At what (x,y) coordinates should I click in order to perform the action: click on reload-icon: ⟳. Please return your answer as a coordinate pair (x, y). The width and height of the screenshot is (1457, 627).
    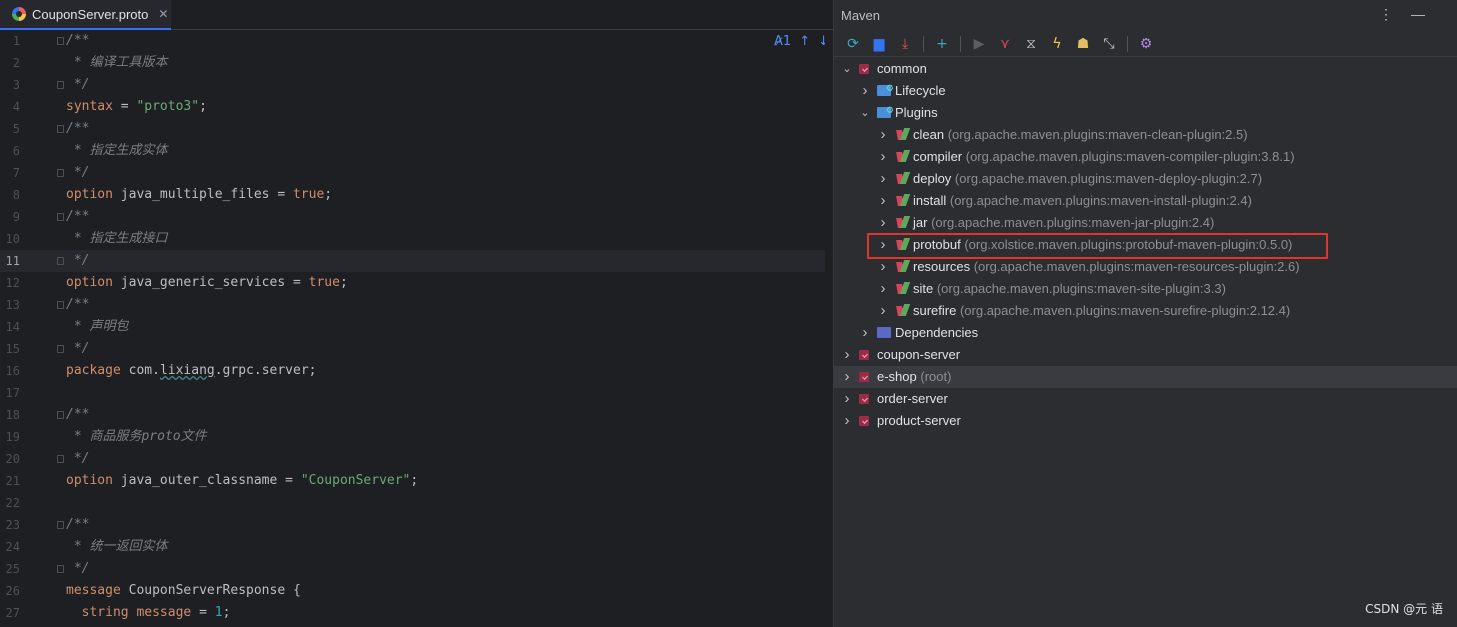
    Looking at the image, I should click on (853, 44).